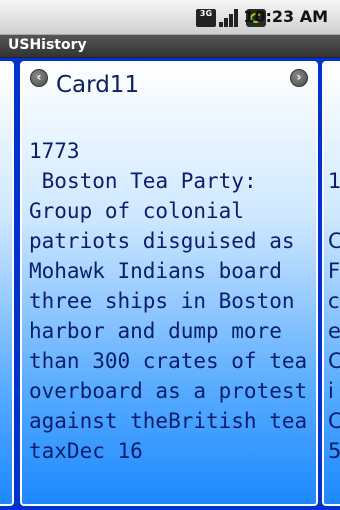 The image size is (340, 510). I want to click on status-time: 10:23 AM, so click(285, 16).